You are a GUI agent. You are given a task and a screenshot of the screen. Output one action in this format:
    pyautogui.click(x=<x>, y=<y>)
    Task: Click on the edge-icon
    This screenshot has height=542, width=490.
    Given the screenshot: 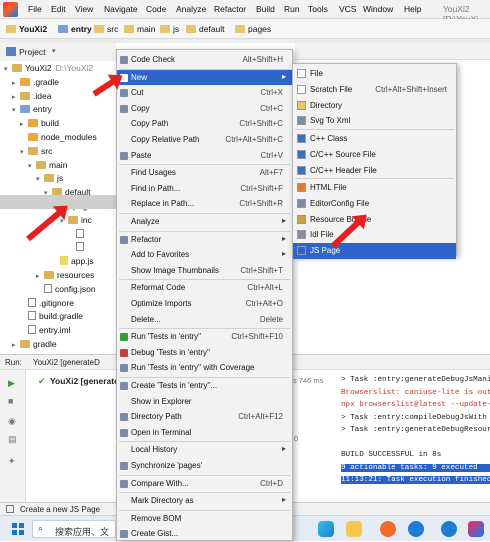 What is the action you would take?
    pyautogui.click(x=326, y=529)
    